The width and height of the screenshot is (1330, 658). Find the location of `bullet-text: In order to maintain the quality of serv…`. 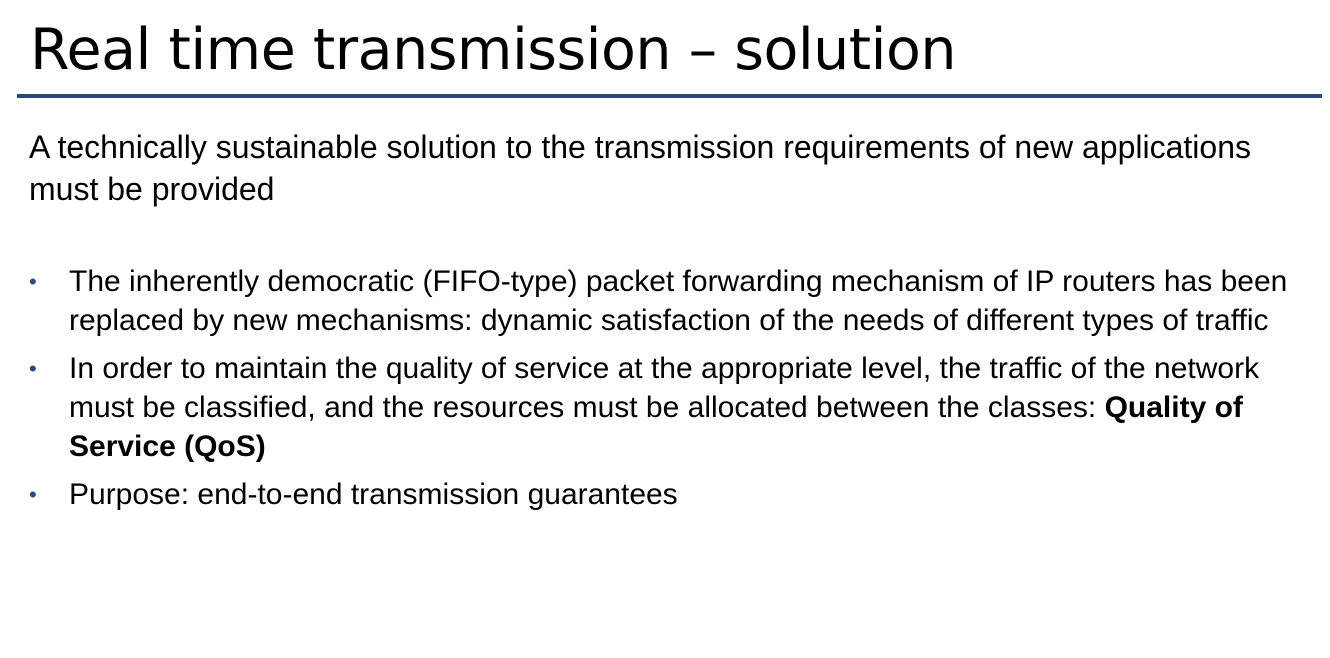

bullet-text: In order to maintain the quality of serv… is located at coordinates (664, 388).